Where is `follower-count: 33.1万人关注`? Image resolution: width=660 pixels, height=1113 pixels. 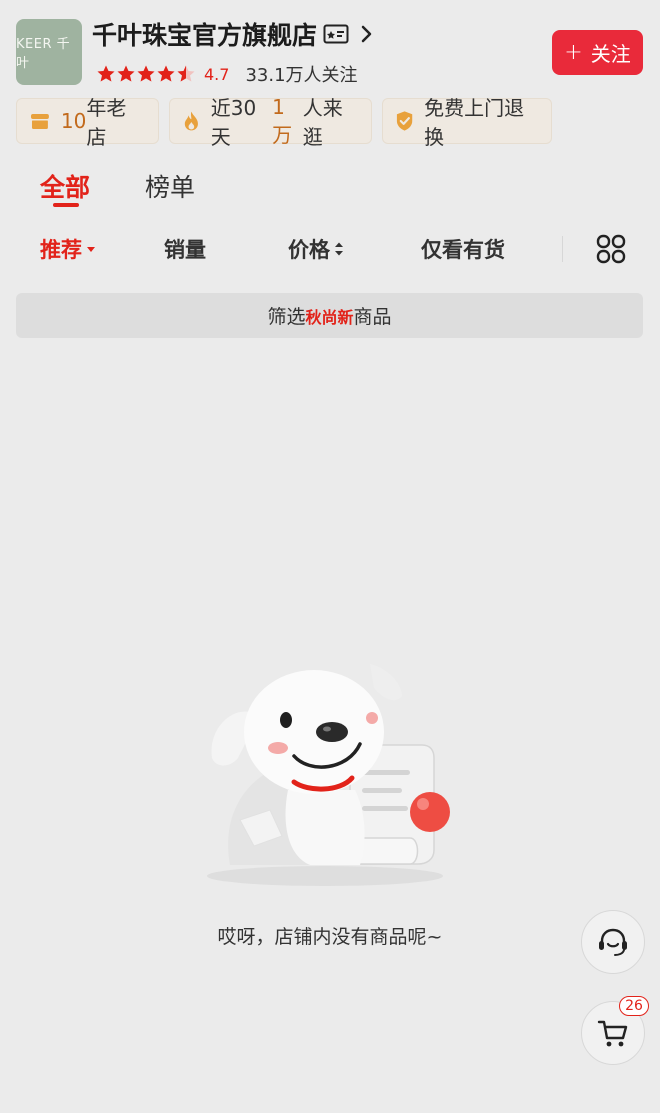 follower-count: 33.1万人关注 is located at coordinates (301, 75).